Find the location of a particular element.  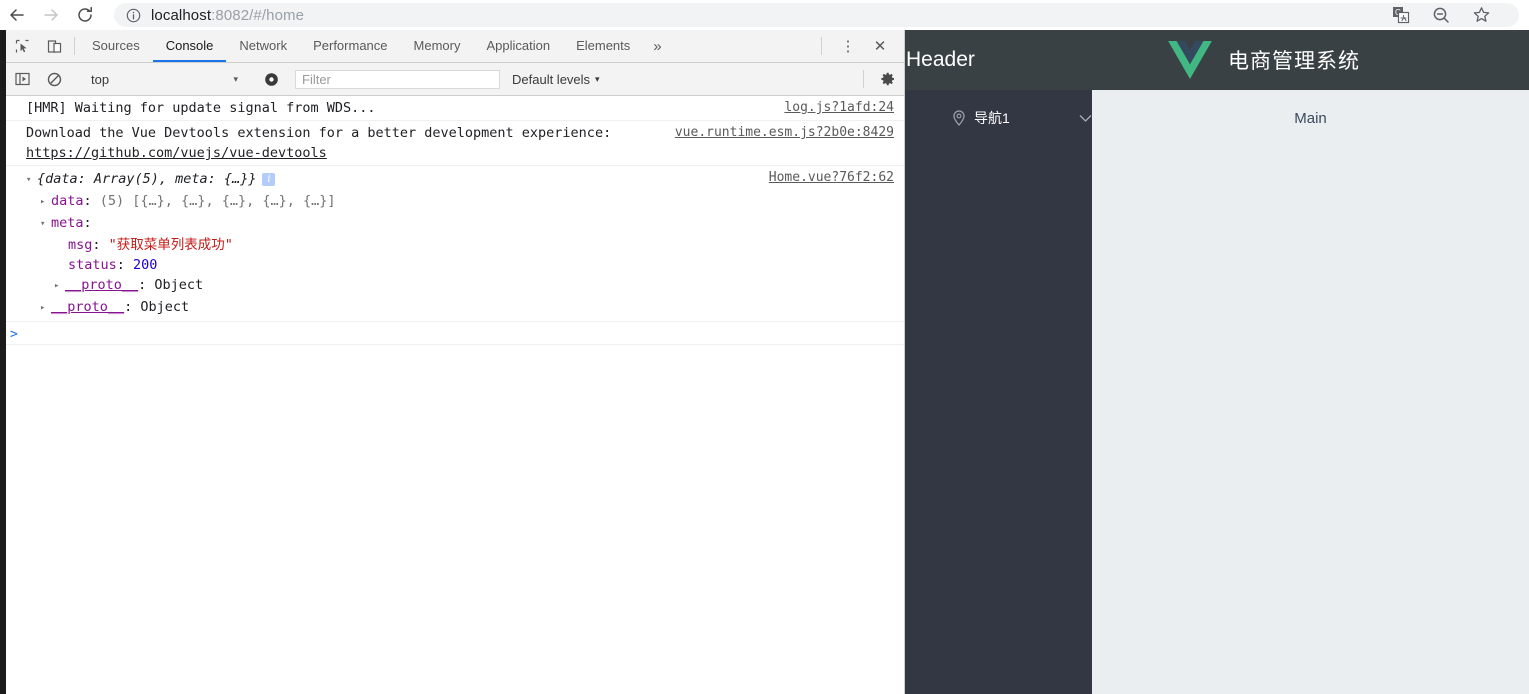

url-host: localhost is located at coordinates (181, 15).